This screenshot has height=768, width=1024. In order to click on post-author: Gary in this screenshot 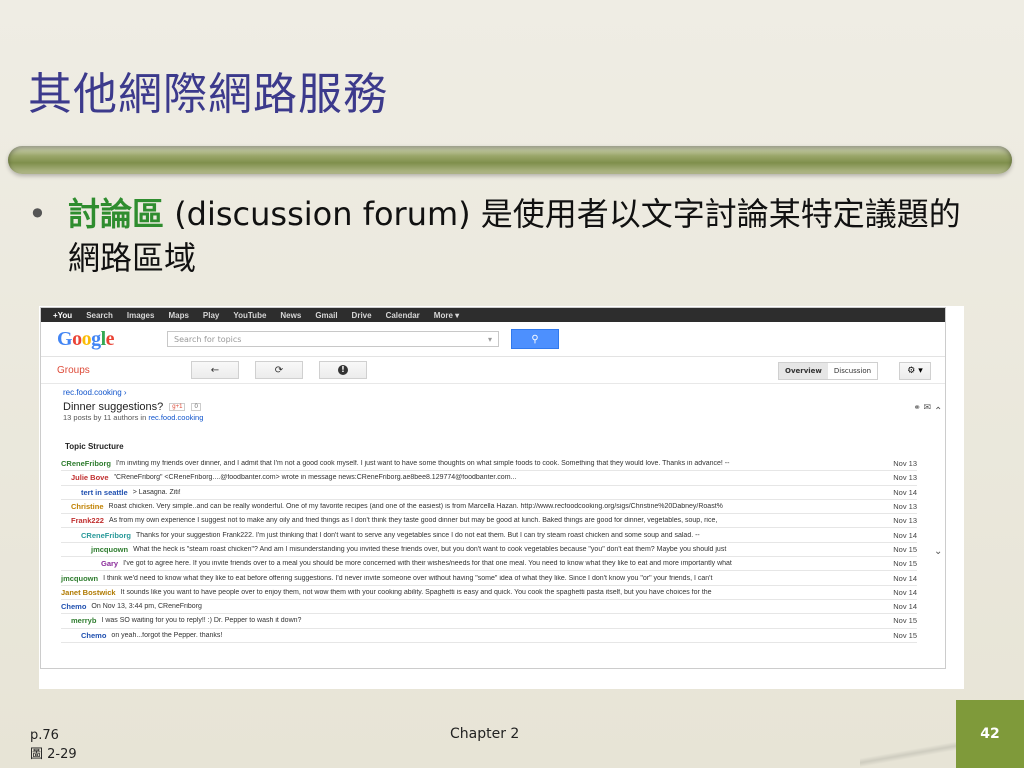, I will do `click(109, 563)`.